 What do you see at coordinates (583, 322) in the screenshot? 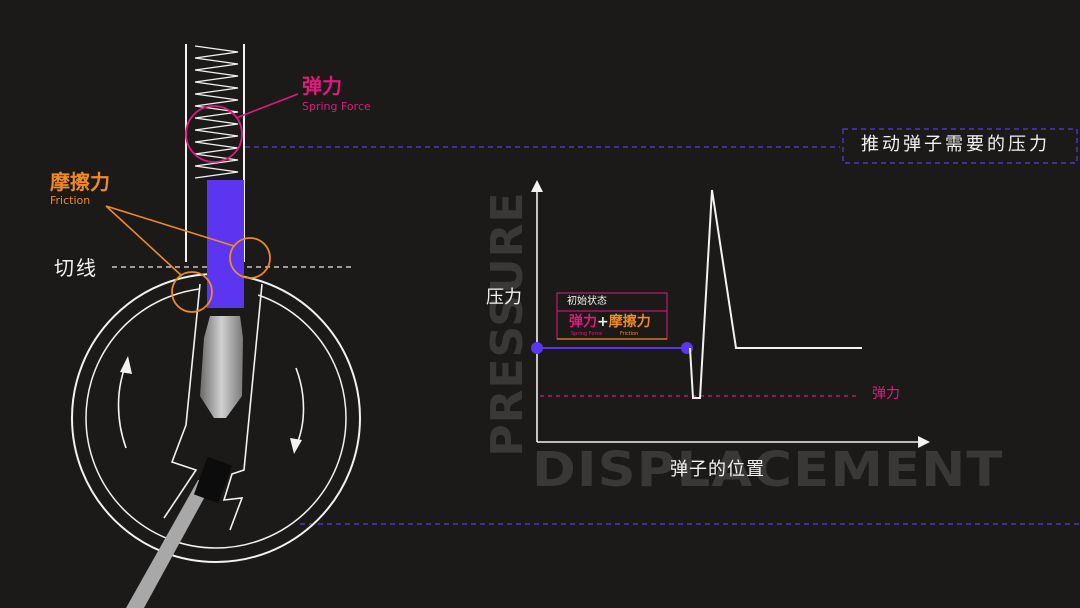
I see `legend-spring-cn: 弹力` at bounding box center [583, 322].